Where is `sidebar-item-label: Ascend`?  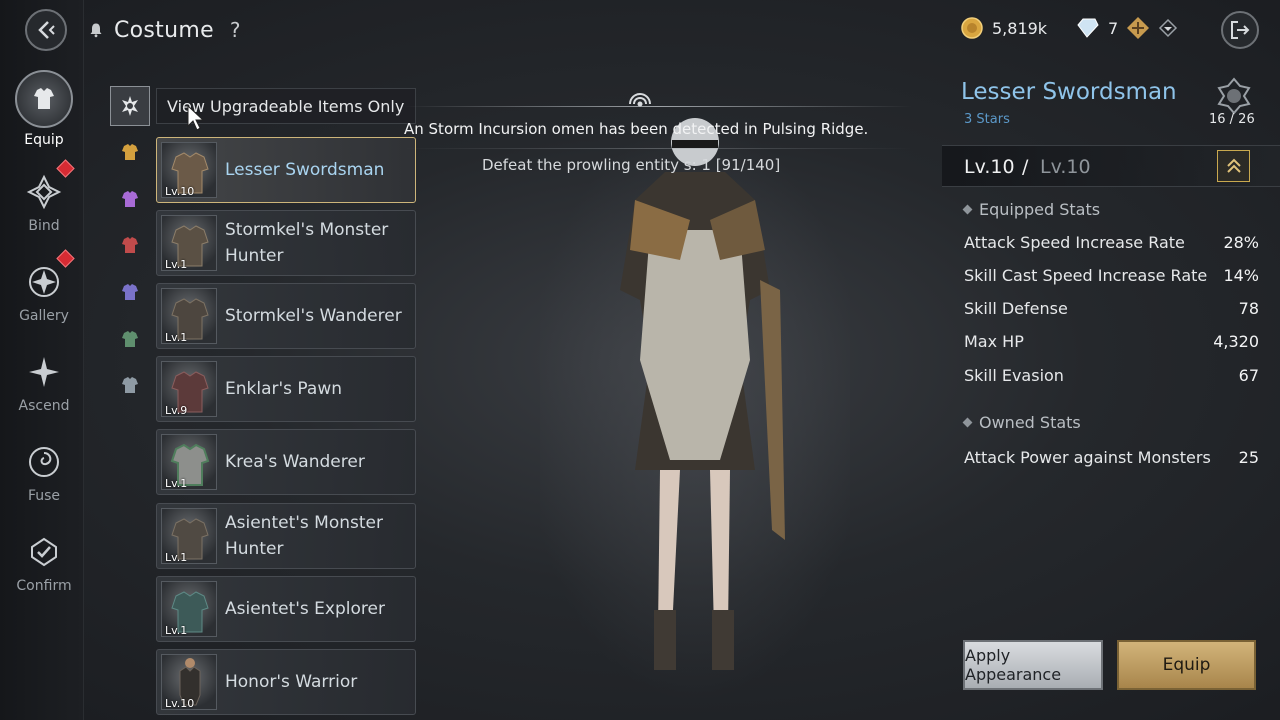 sidebar-item-label: Ascend is located at coordinates (44, 406).